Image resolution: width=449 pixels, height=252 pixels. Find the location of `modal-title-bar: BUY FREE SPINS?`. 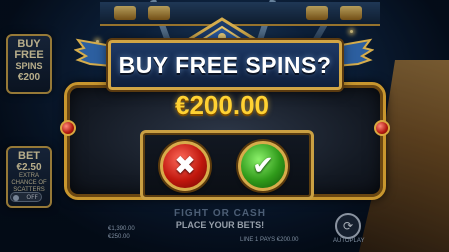

modal-title-bar: BUY FREE SPINS? is located at coordinates (225, 65).